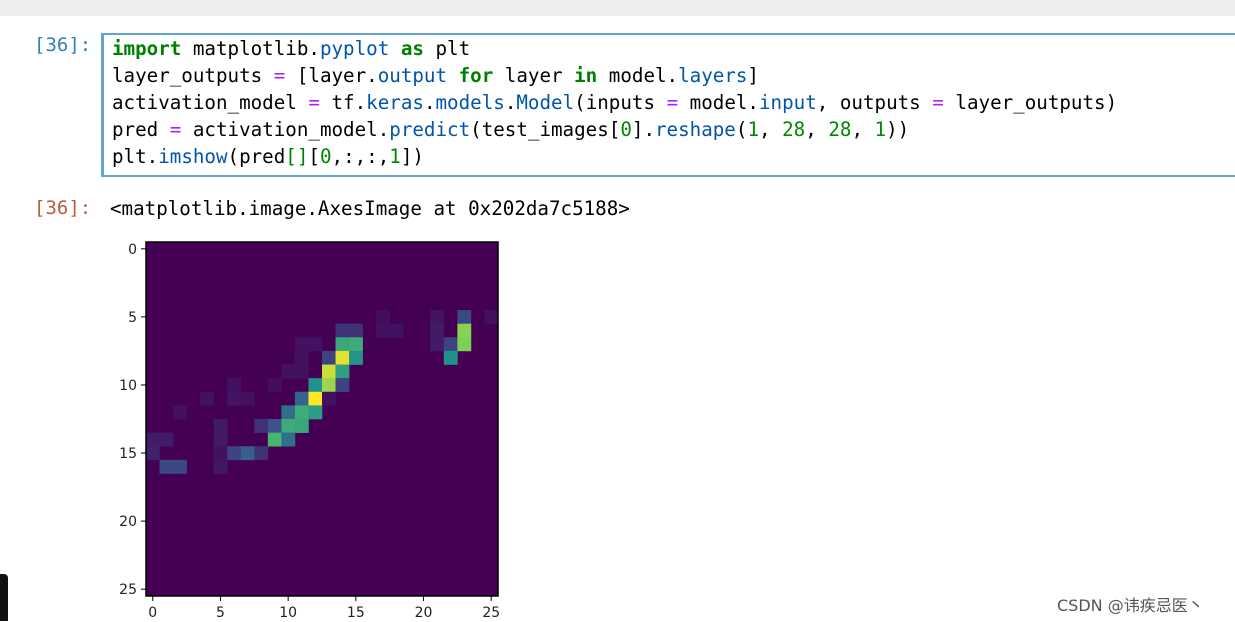 This screenshot has width=1235, height=622. I want to click on code-token: predict, so click(430, 129).